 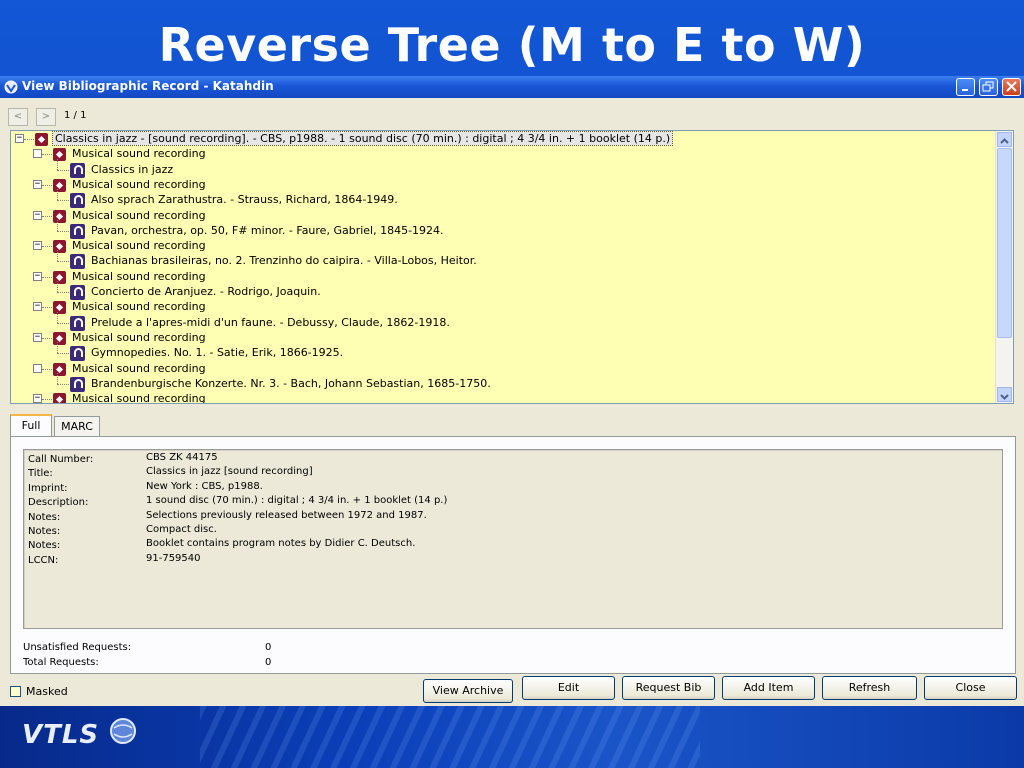 I want to click on record-navigation: < > 1 / 1, so click(x=512, y=114).